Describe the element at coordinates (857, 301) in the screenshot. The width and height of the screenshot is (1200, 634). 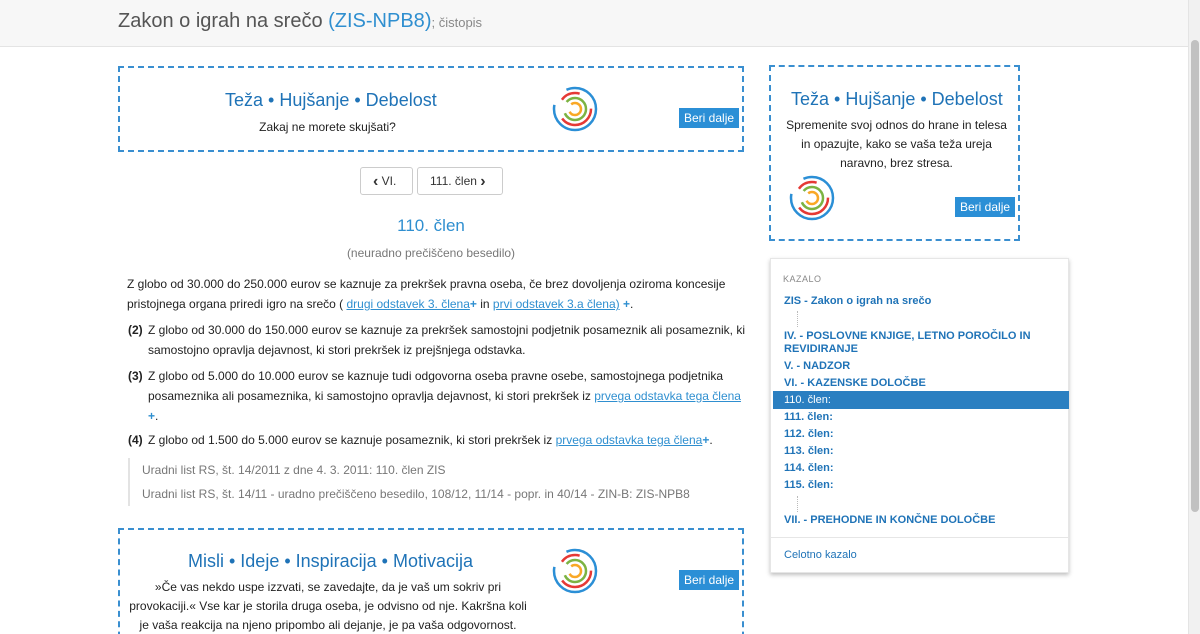
I see `toc-item-root: ZIS - Zakon o igrah na srečo` at that location.